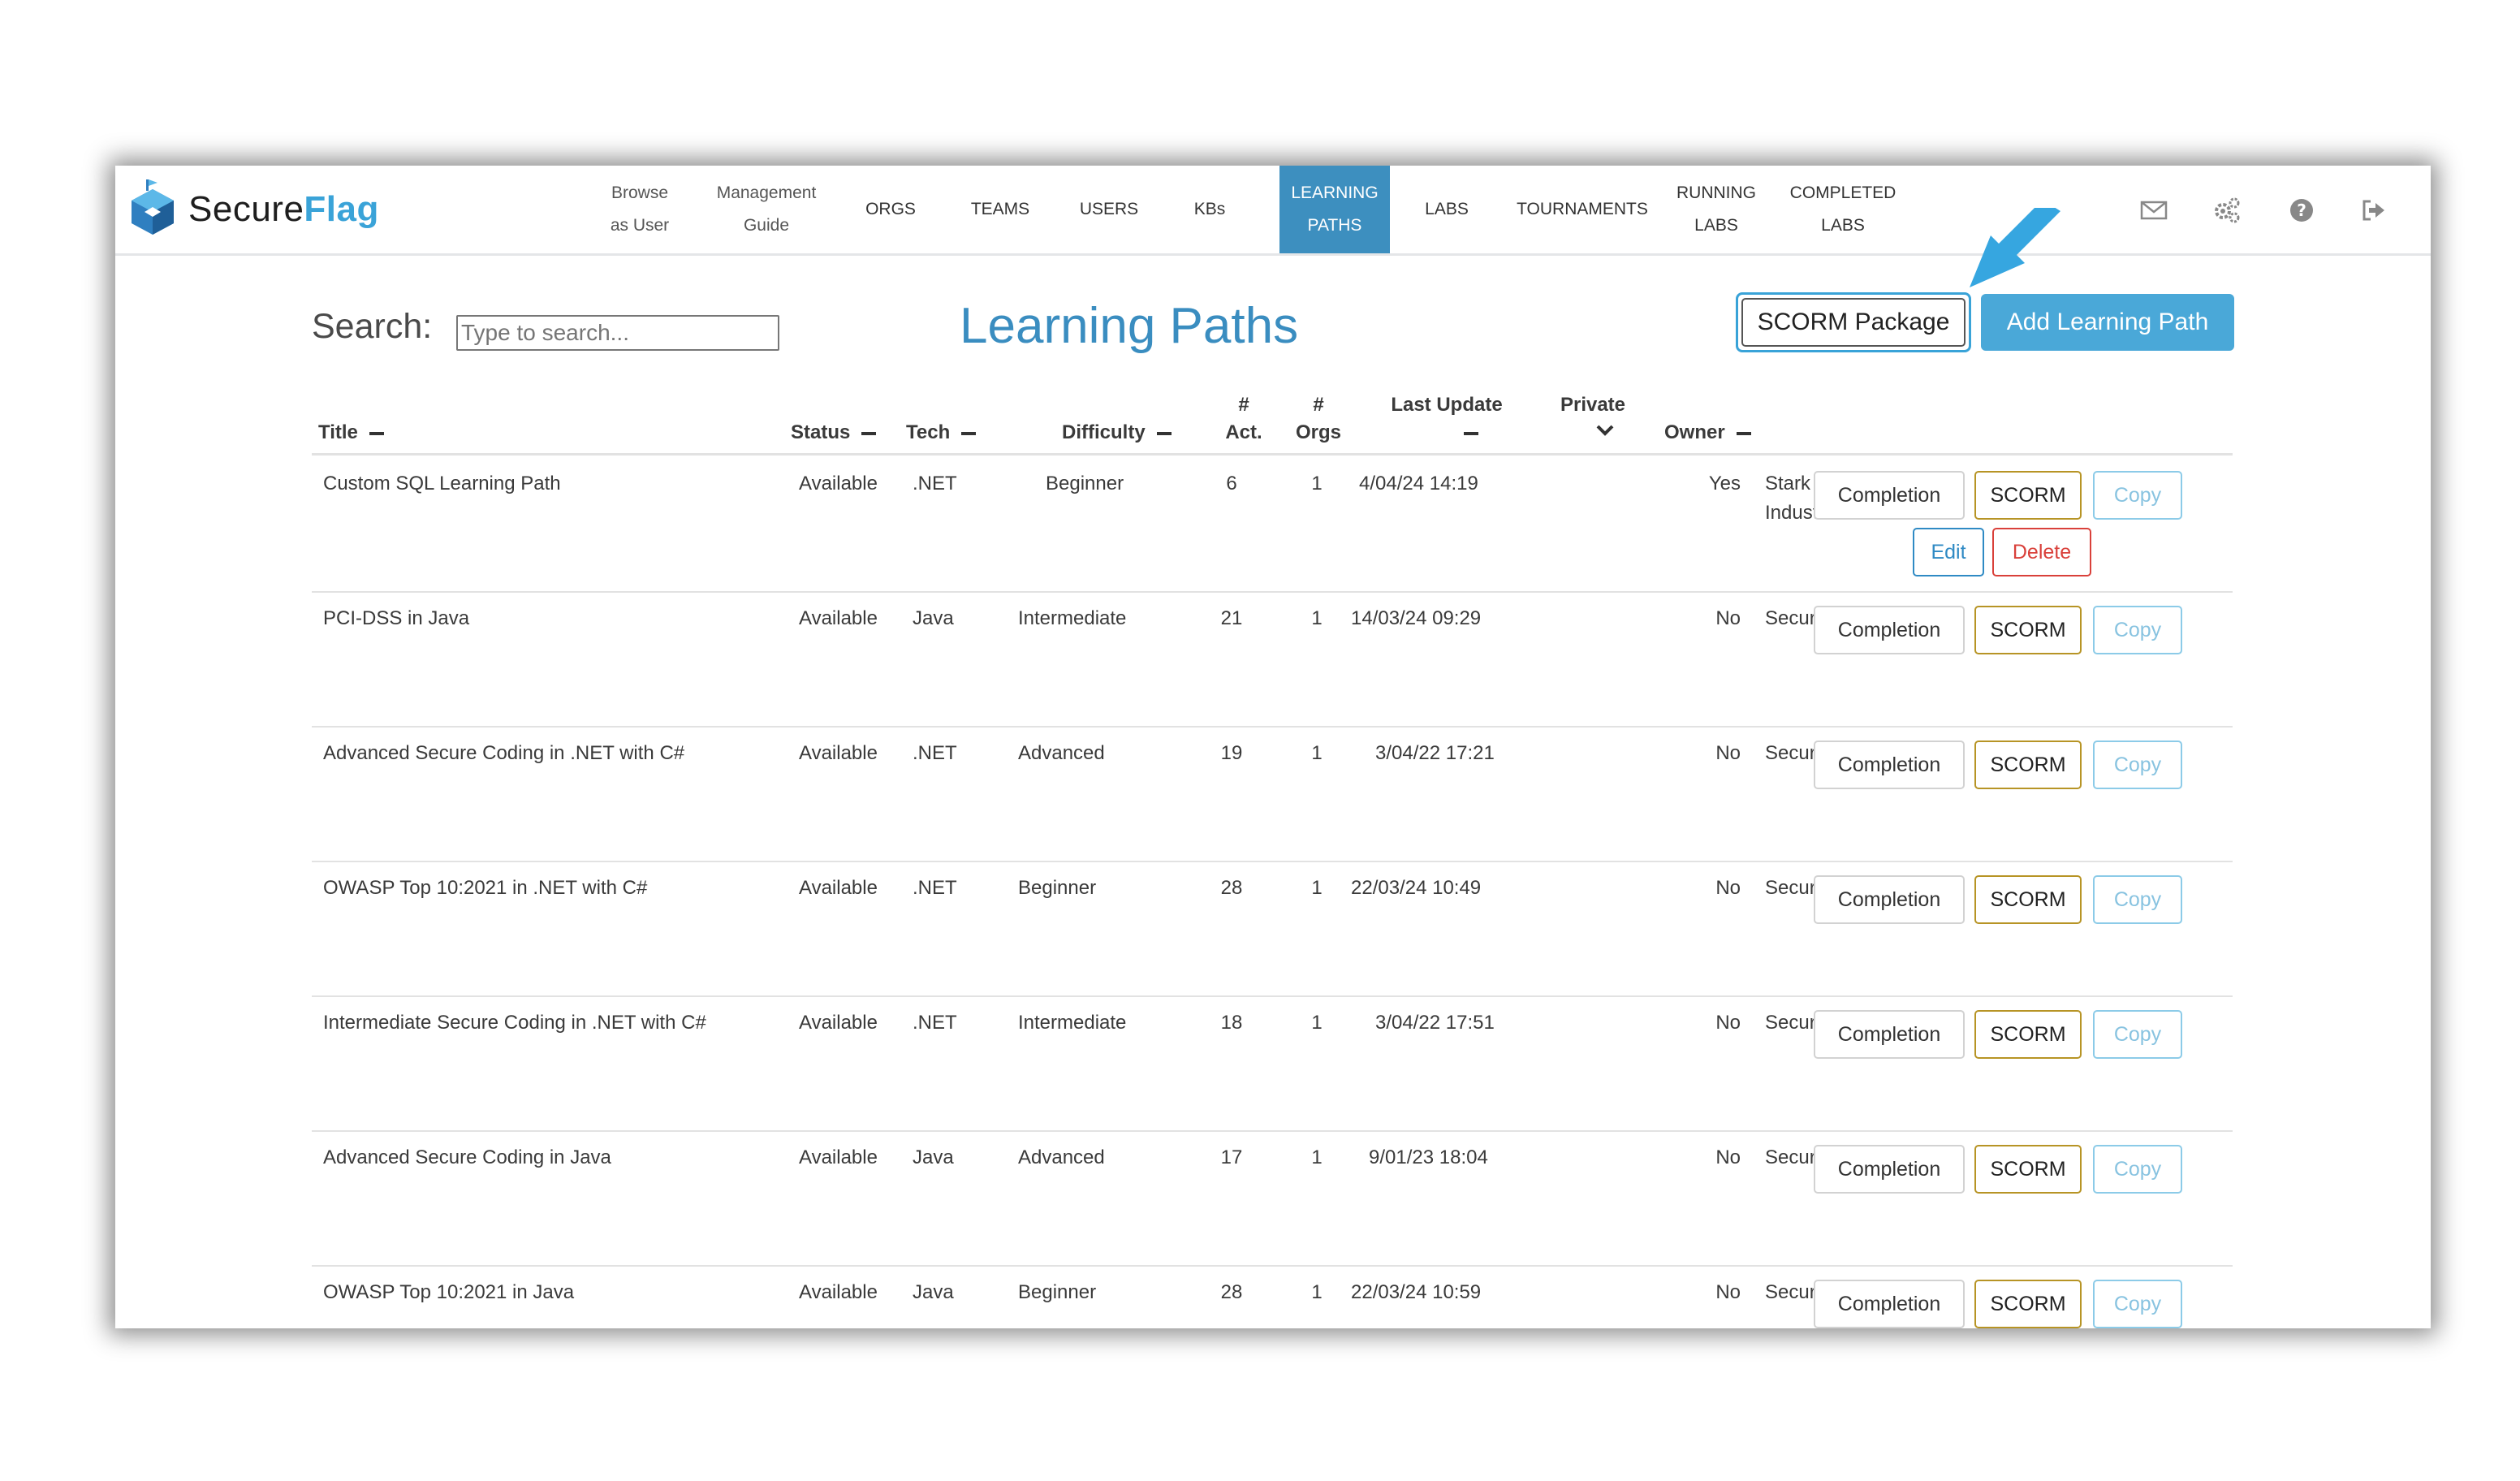 The image size is (2520, 1481). I want to click on nav-running-labs: RUNNING LABS, so click(1717, 209).